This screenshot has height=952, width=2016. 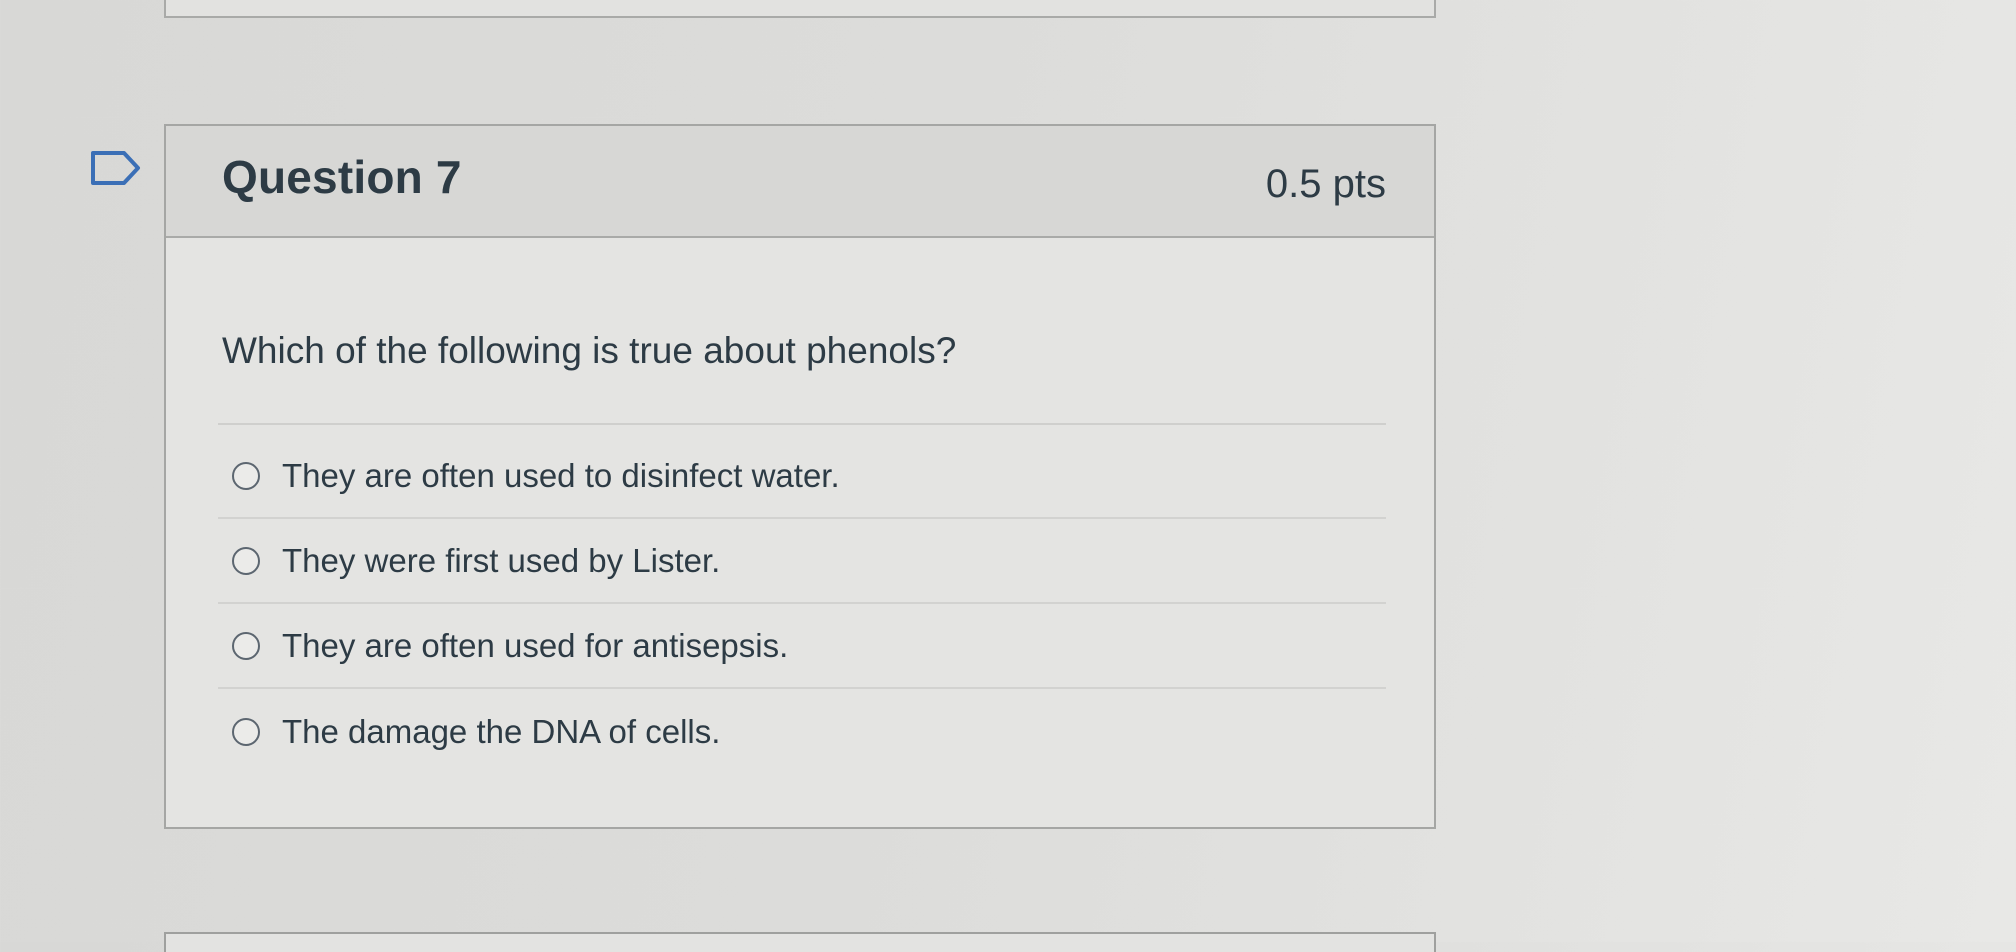 I want to click on answer-option-4: The damage the DNA of cells., so click(x=802, y=731).